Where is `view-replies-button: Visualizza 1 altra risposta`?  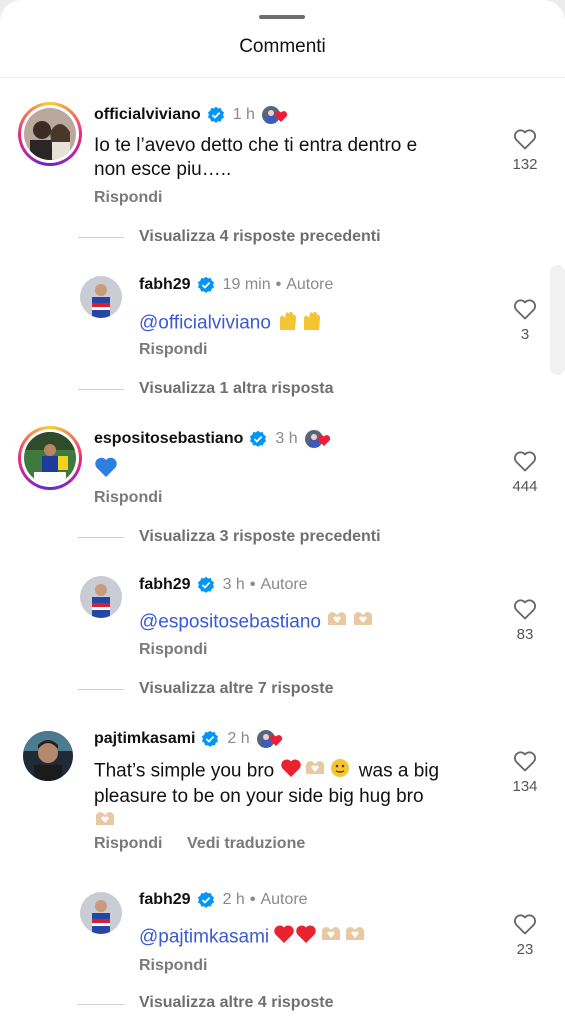 view-replies-button: Visualizza 1 altra risposta is located at coordinates (236, 389).